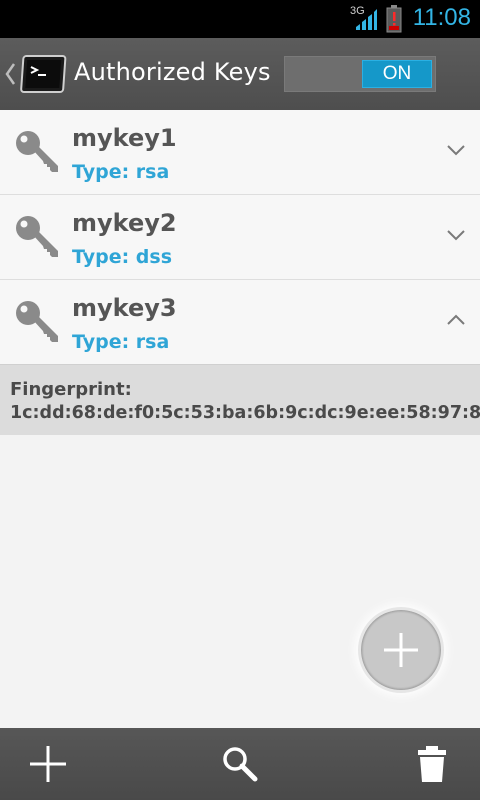 The height and width of the screenshot is (800, 480). I want to click on status-bar: 3G 11:08, so click(240, 19).